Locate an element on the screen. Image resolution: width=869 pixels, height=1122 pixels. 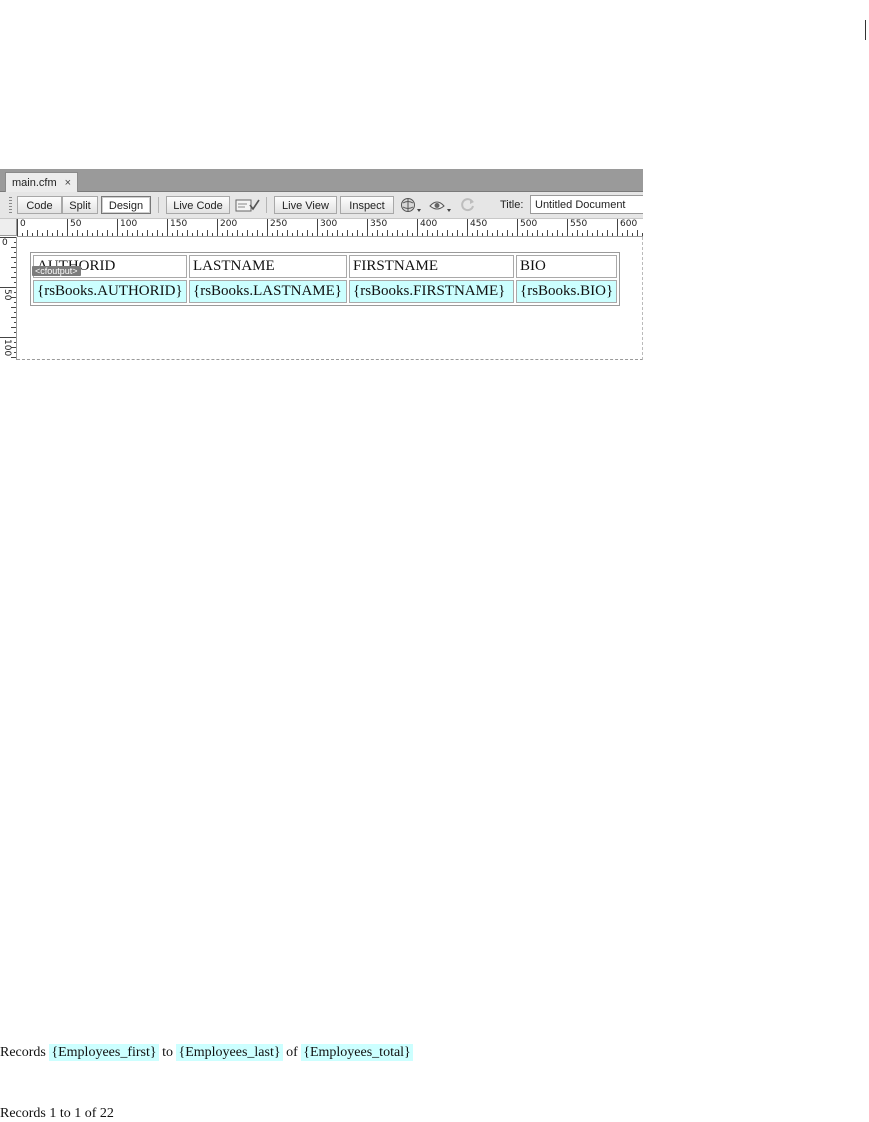
ruler-label: 450 is located at coordinates (479, 224).